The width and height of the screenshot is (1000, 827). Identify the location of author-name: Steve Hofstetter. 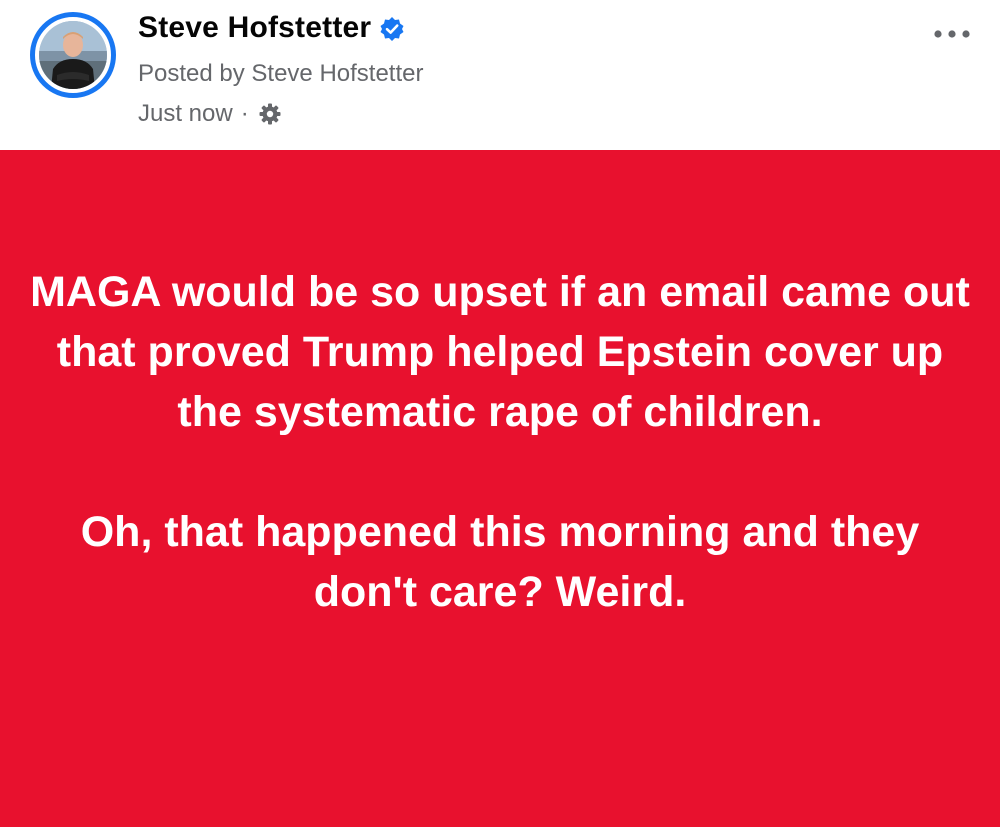
(254, 28).